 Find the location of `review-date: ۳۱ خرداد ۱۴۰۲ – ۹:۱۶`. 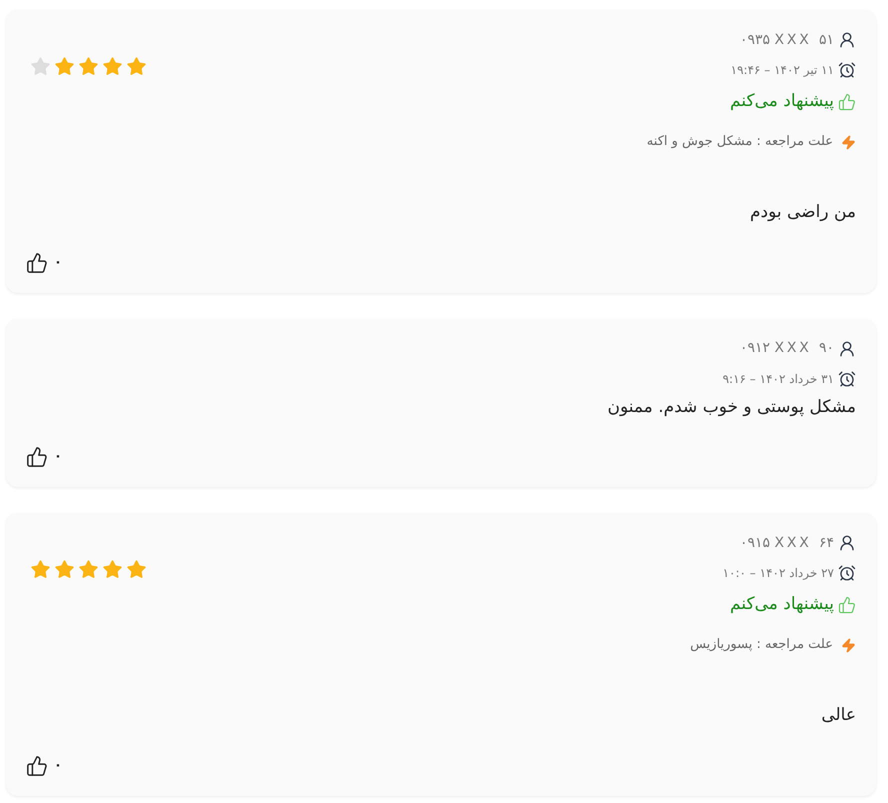

review-date: ۳۱ خرداد ۱۴۰۲ – ۹:۱۶ is located at coordinates (778, 379).